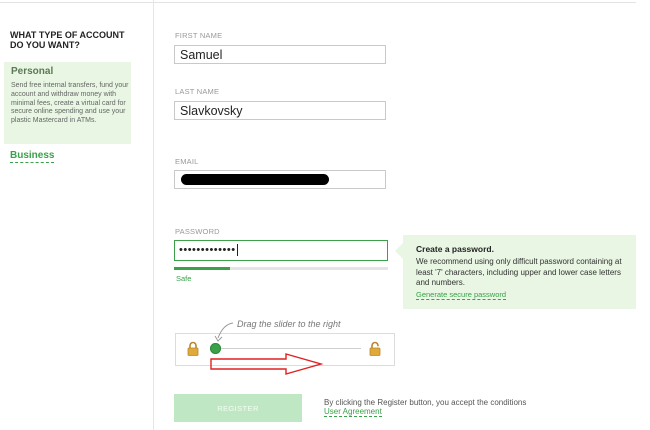 Image resolution: width=650 pixels, height=430 pixels. I want to click on email-label: EMAIL, so click(187, 161).